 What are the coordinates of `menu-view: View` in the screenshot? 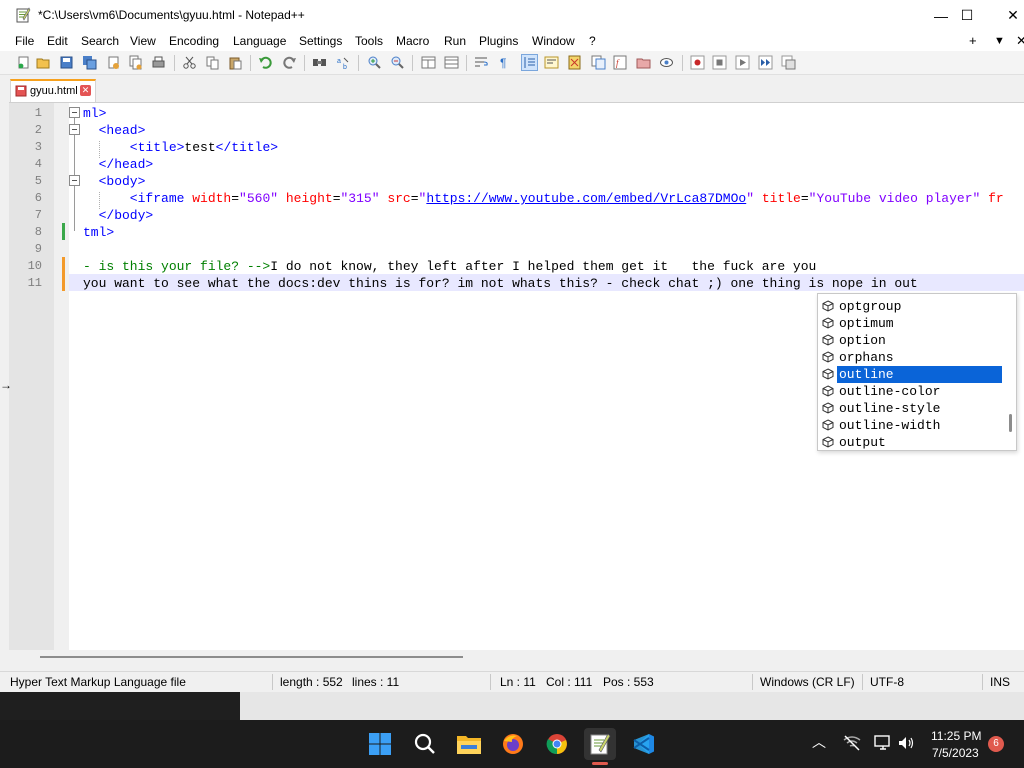 It's located at (143, 41).